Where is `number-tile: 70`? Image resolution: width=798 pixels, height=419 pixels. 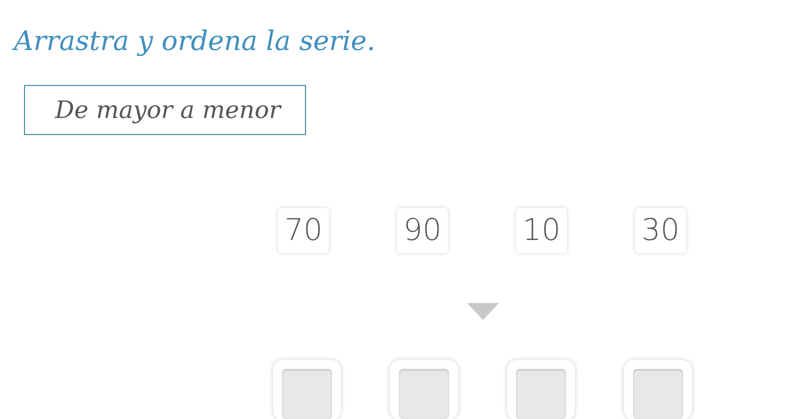 number-tile: 70 is located at coordinates (303, 230).